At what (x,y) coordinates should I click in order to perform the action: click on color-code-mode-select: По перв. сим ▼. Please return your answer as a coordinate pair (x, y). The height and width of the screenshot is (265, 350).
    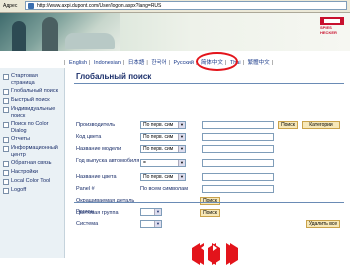
    Looking at the image, I should click on (163, 137).